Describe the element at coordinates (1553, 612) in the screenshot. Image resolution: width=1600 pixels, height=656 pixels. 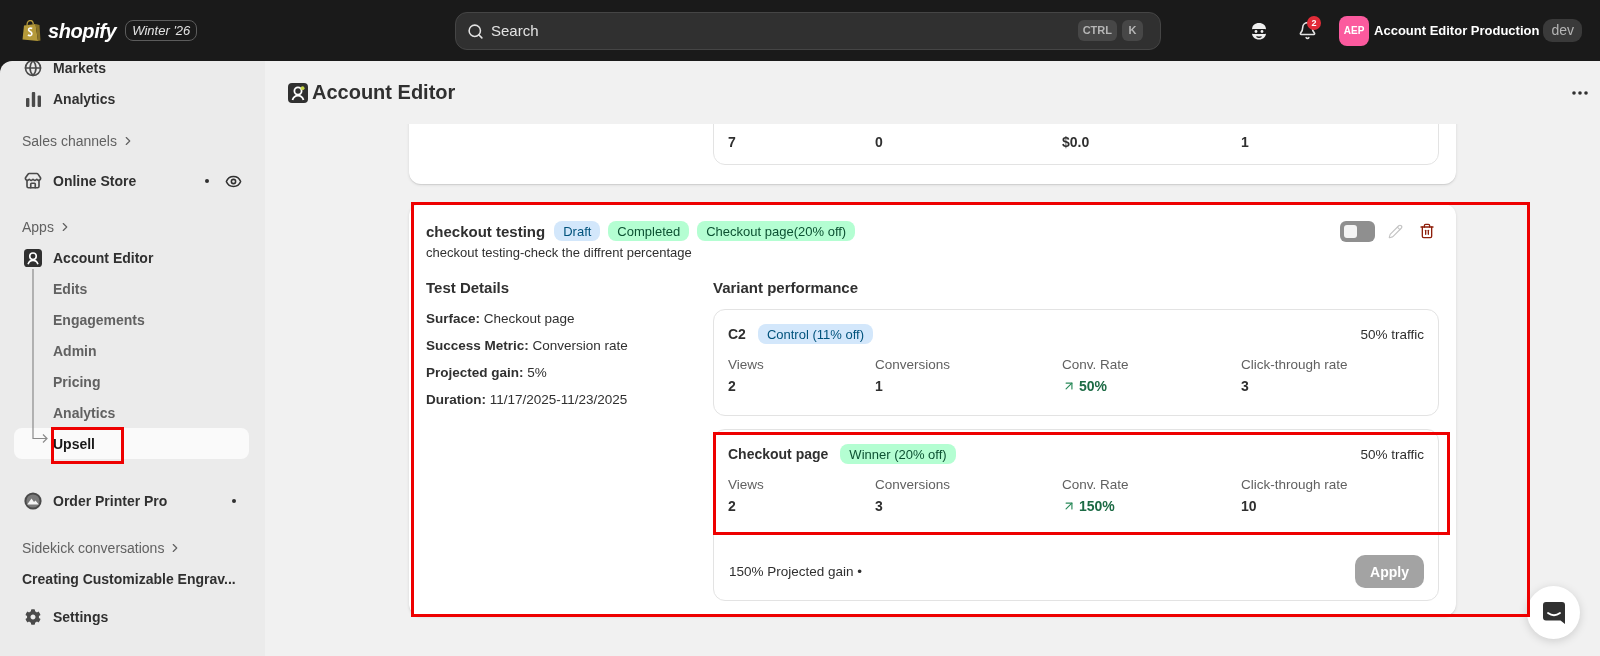
I see `chat-bubble-icon` at that location.